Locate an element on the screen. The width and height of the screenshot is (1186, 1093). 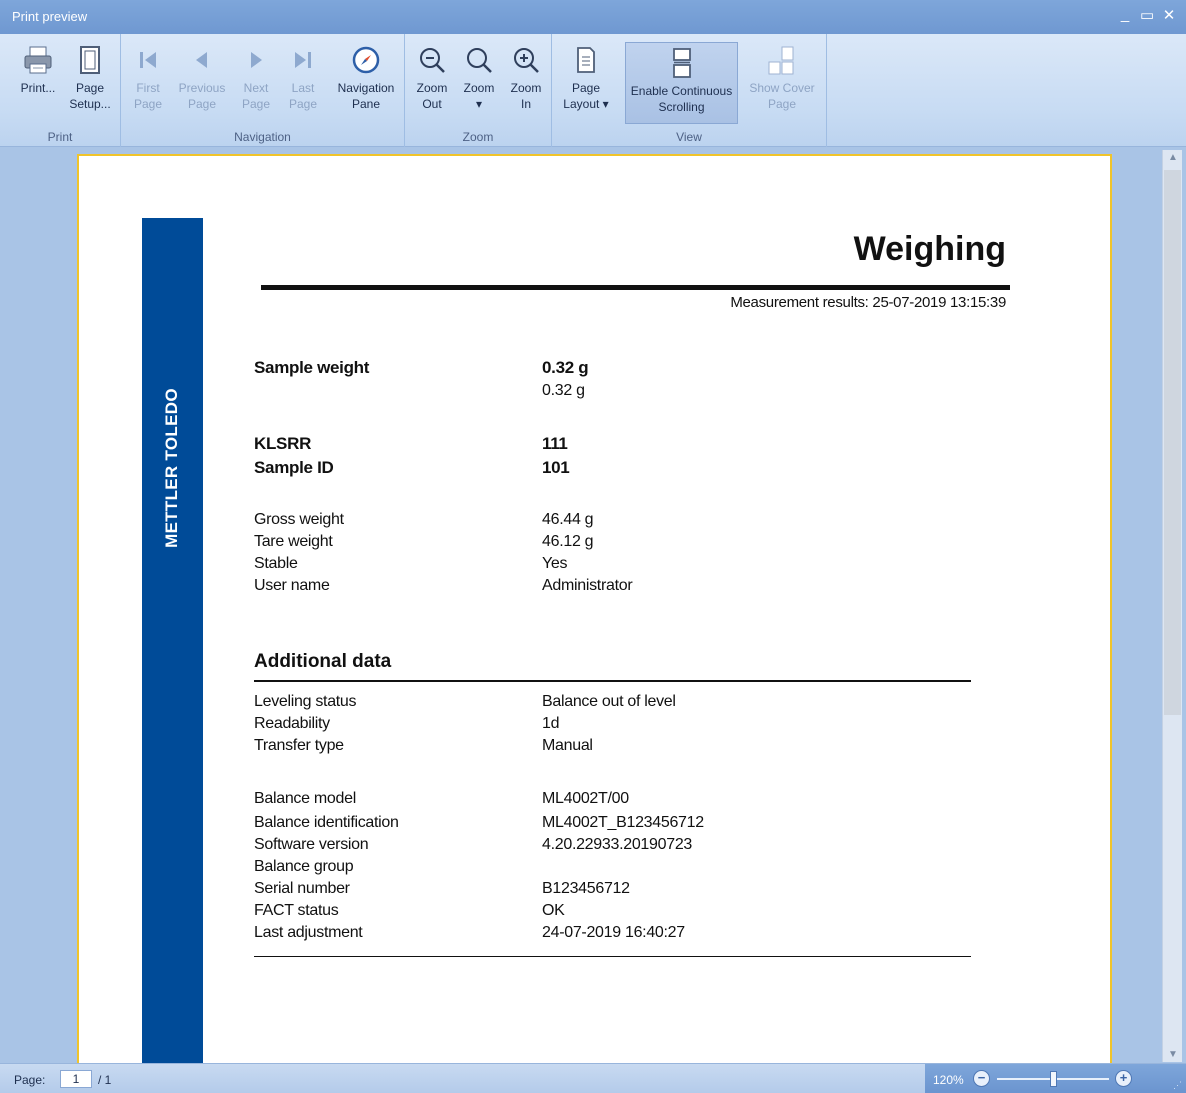
sample-id-label: Sample ID is located at coordinates (294, 467).